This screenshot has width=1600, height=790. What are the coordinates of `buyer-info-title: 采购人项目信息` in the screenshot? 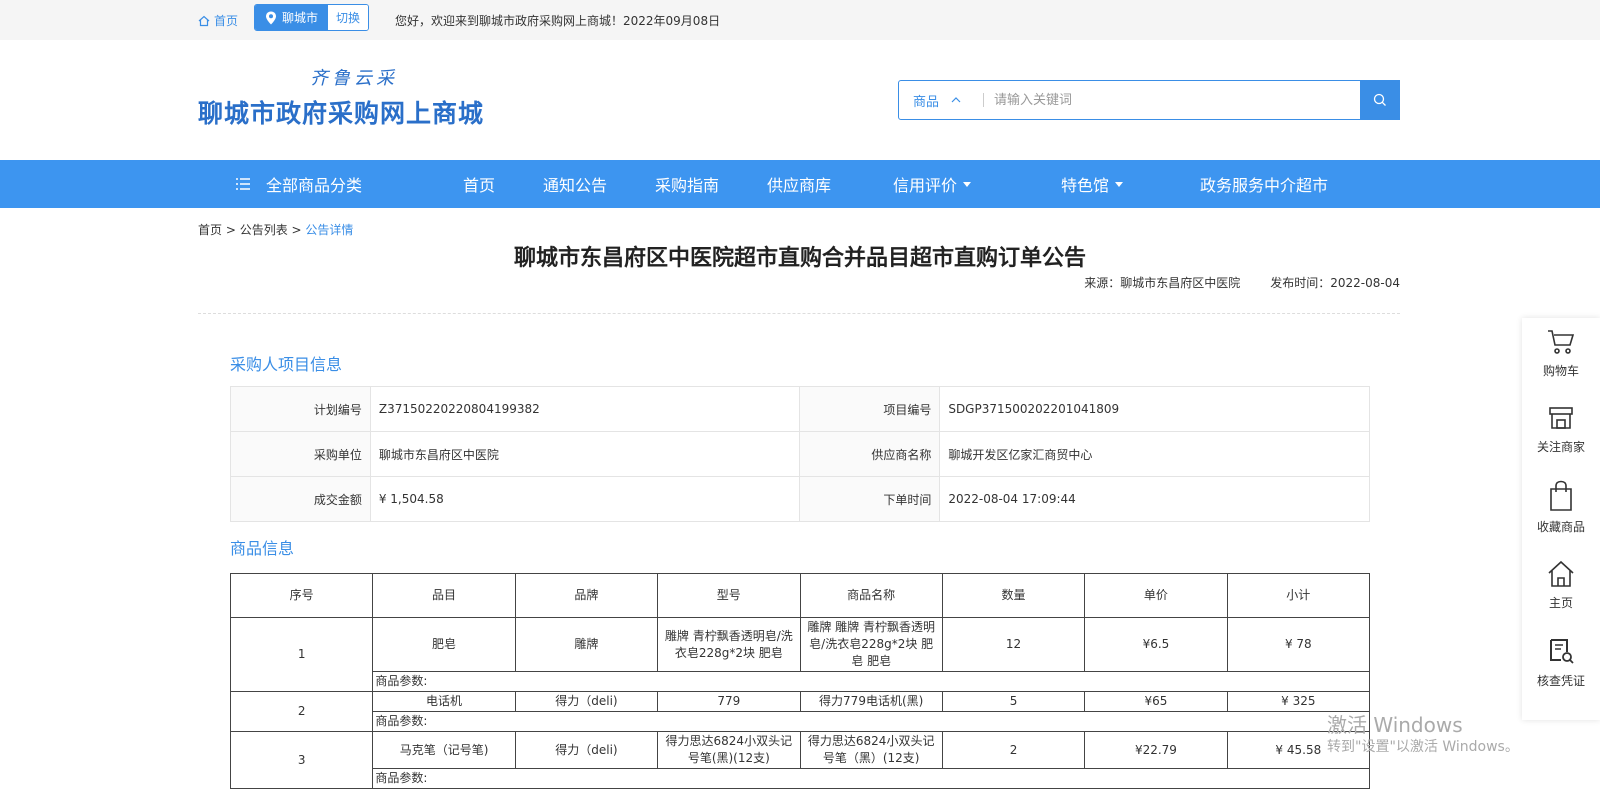 It's located at (286, 364).